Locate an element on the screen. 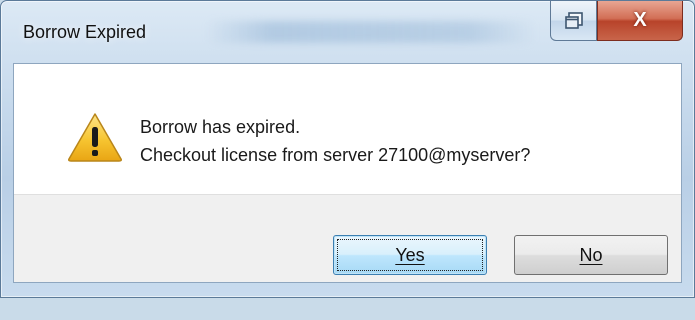 This screenshot has width=695, height=320. yes-button-label: Yes is located at coordinates (410, 254).